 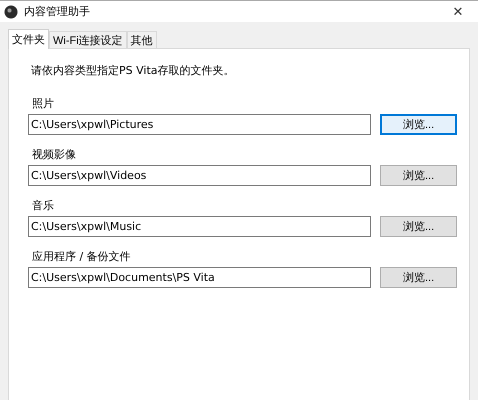 What do you see at coordinates (200, 226) in the screenshot?
I see `path-field: C:\Users\xpwl\Music` at bounding box center [200, 226].